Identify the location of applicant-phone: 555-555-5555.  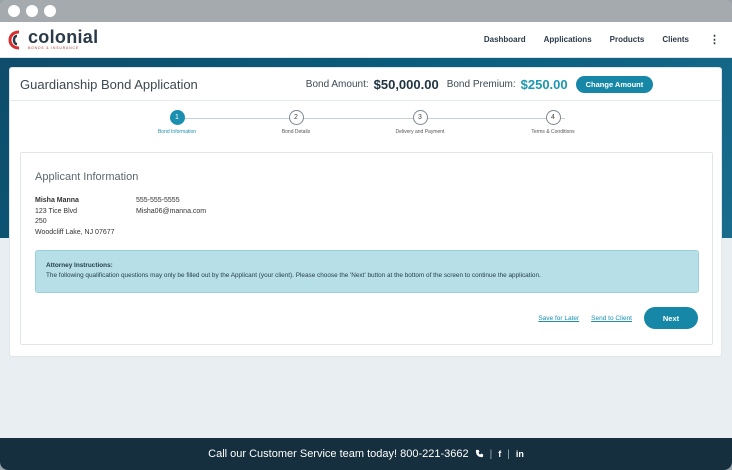
(158, 200).